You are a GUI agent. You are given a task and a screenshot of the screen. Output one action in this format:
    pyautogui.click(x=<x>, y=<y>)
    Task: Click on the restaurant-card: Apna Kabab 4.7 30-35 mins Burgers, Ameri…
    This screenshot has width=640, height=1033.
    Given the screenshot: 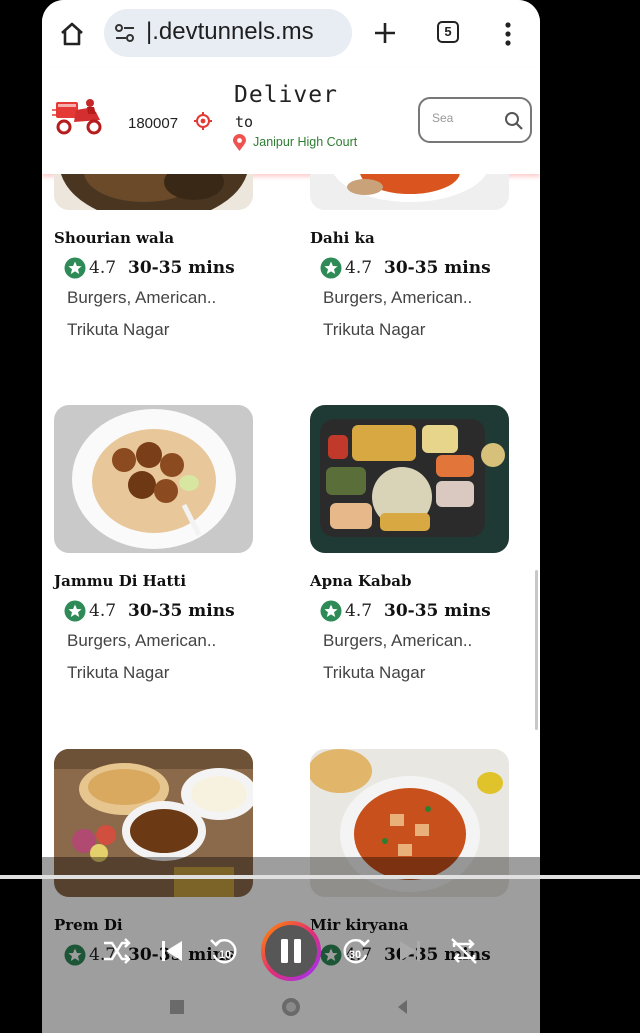 What is the action you would take?
    pyautogui.click(x=418, y=565)
    